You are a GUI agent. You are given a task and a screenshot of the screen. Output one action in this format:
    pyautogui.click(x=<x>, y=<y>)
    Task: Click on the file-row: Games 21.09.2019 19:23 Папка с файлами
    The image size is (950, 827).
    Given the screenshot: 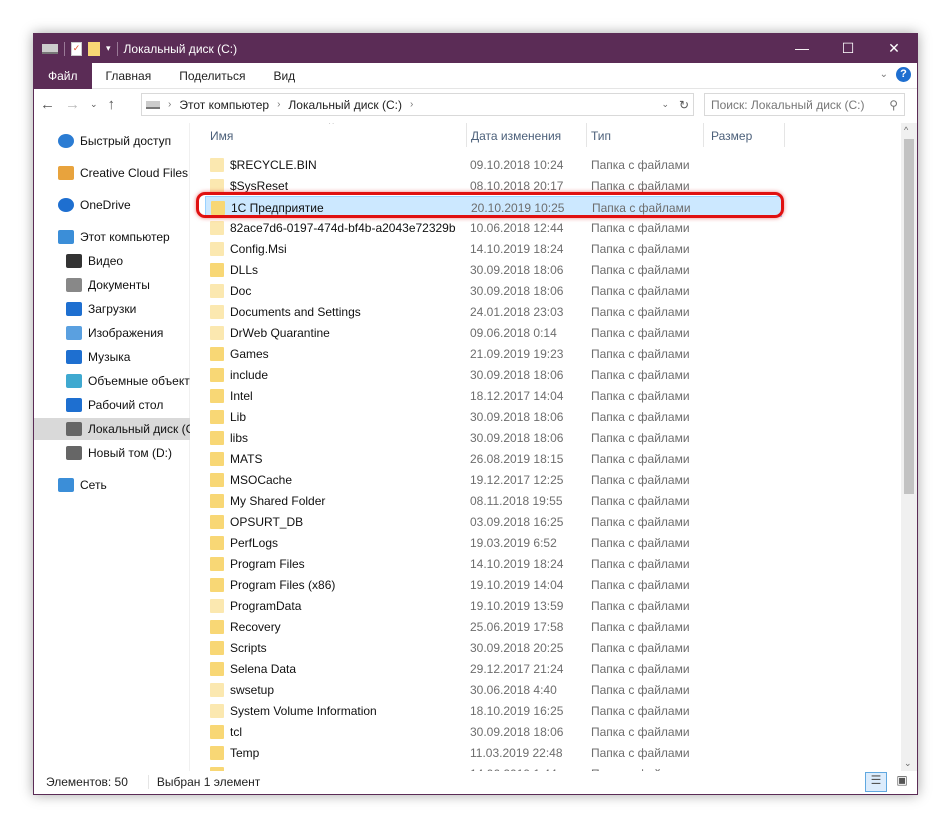 What is the action you would take?
    pyautogui.click(x=493, y=353)
    